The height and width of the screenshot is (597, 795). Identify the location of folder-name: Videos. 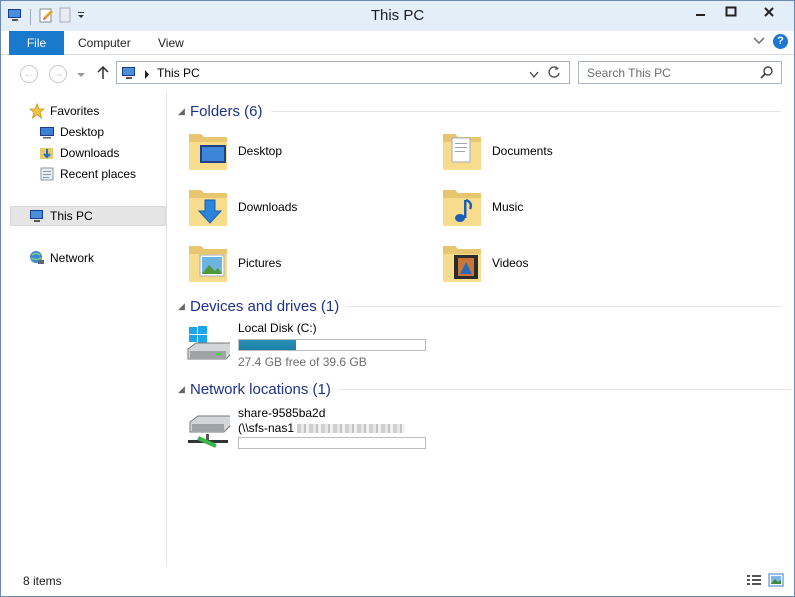
(510, 263).